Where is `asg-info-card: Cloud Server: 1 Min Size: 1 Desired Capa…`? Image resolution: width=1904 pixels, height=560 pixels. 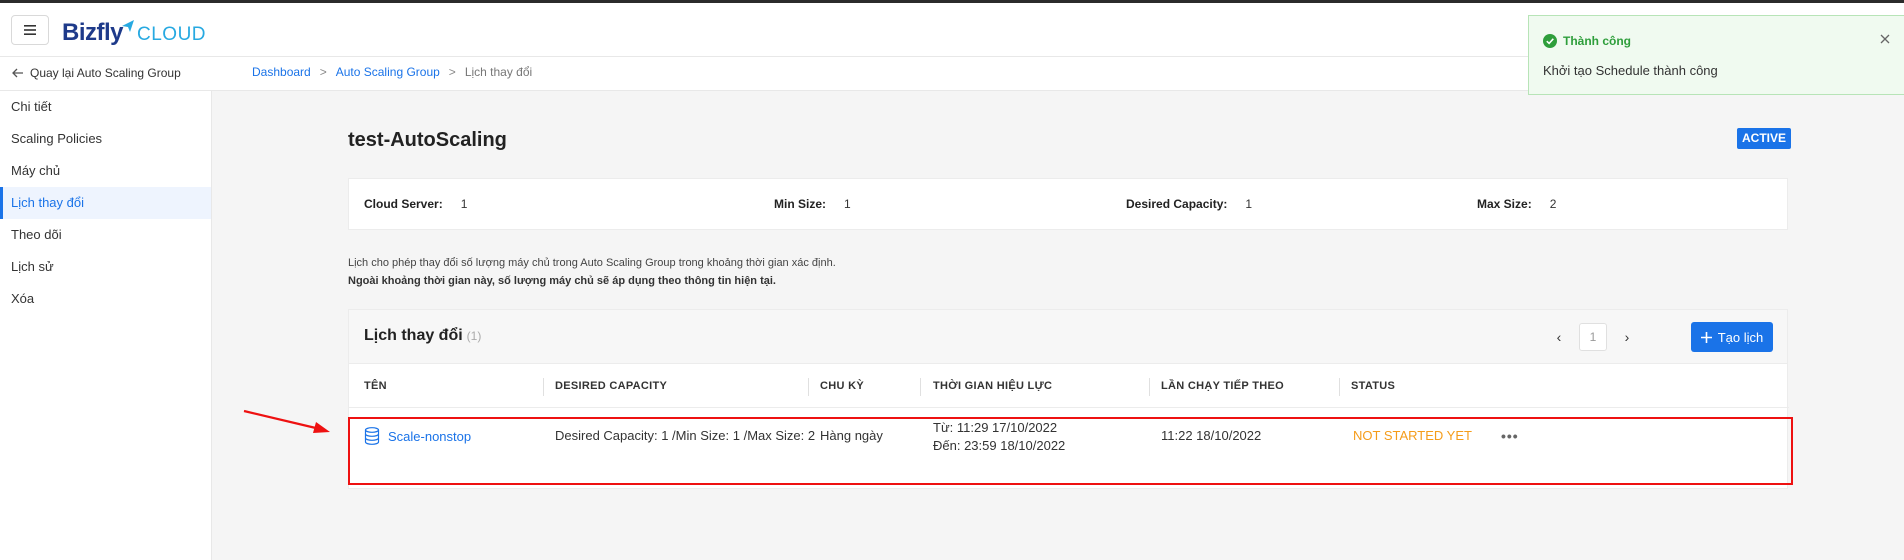
asg-info-card: Cloud Server: 1 Min Size: 1 Desired Capa… is located at coordinates (1068, 204).